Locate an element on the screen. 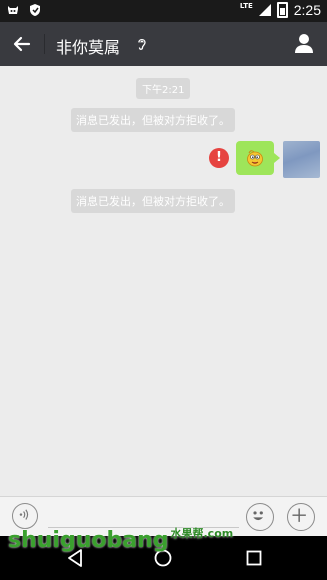 This screenshot has height=580, width=327. voice-icon is located at coordinates (24, 514).